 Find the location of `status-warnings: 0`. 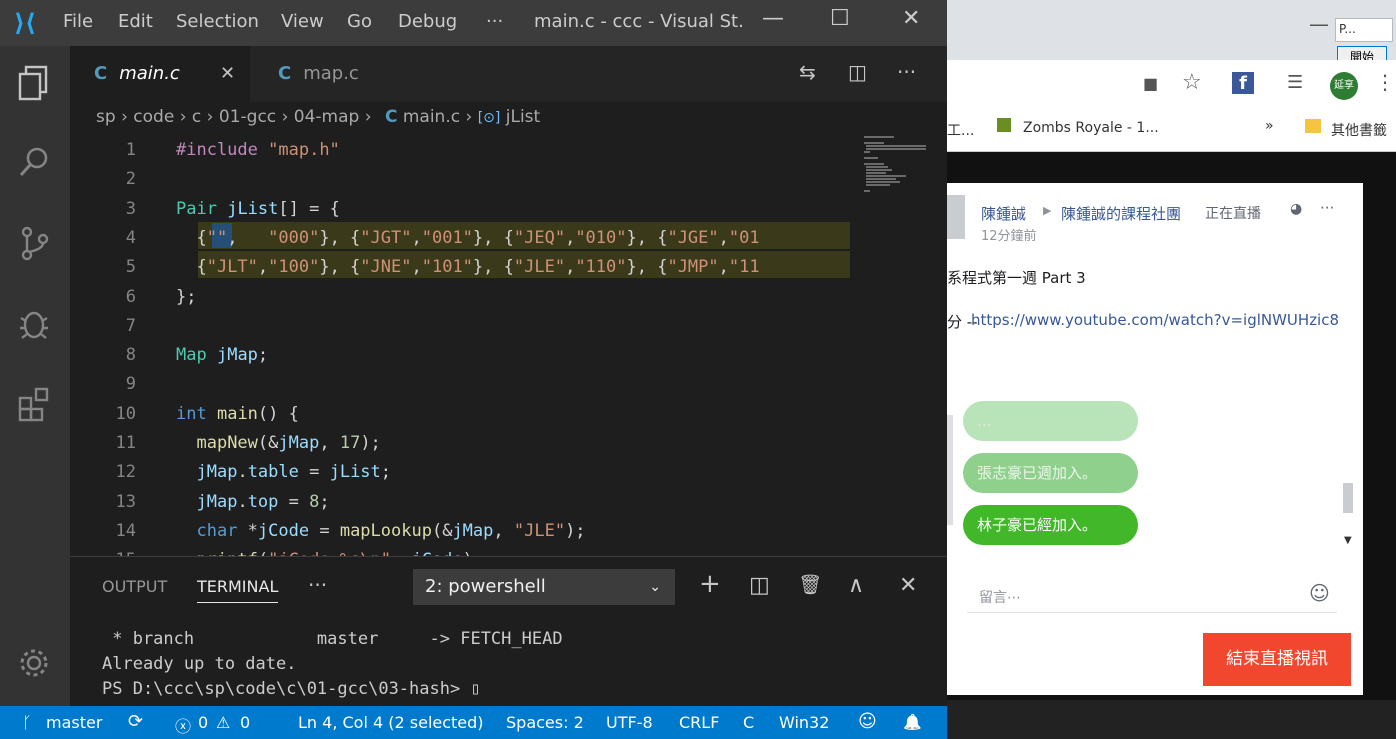

status-warnings: 0 is located at coordinates (245, 722).